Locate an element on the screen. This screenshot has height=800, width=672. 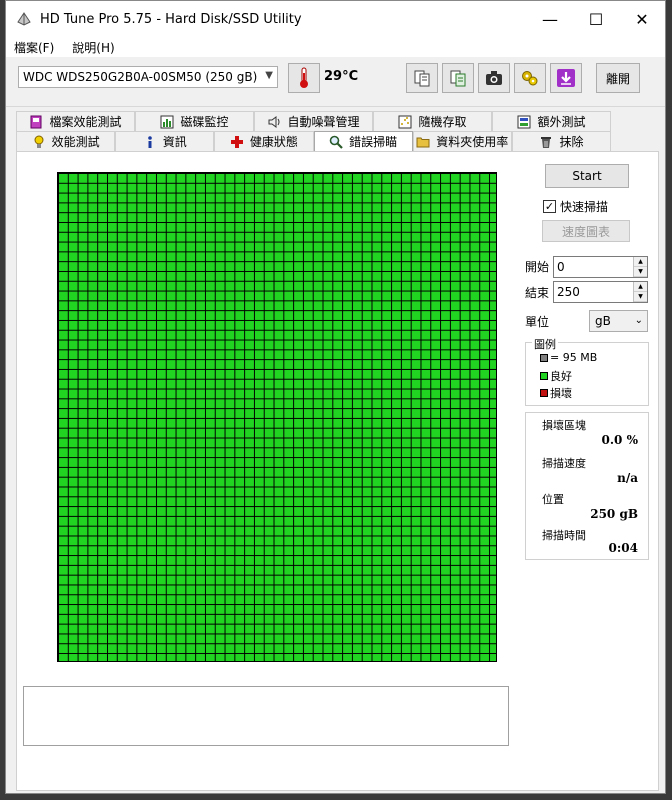
start-spinner: ▲ ▼ is located at coordinates (640, 267).